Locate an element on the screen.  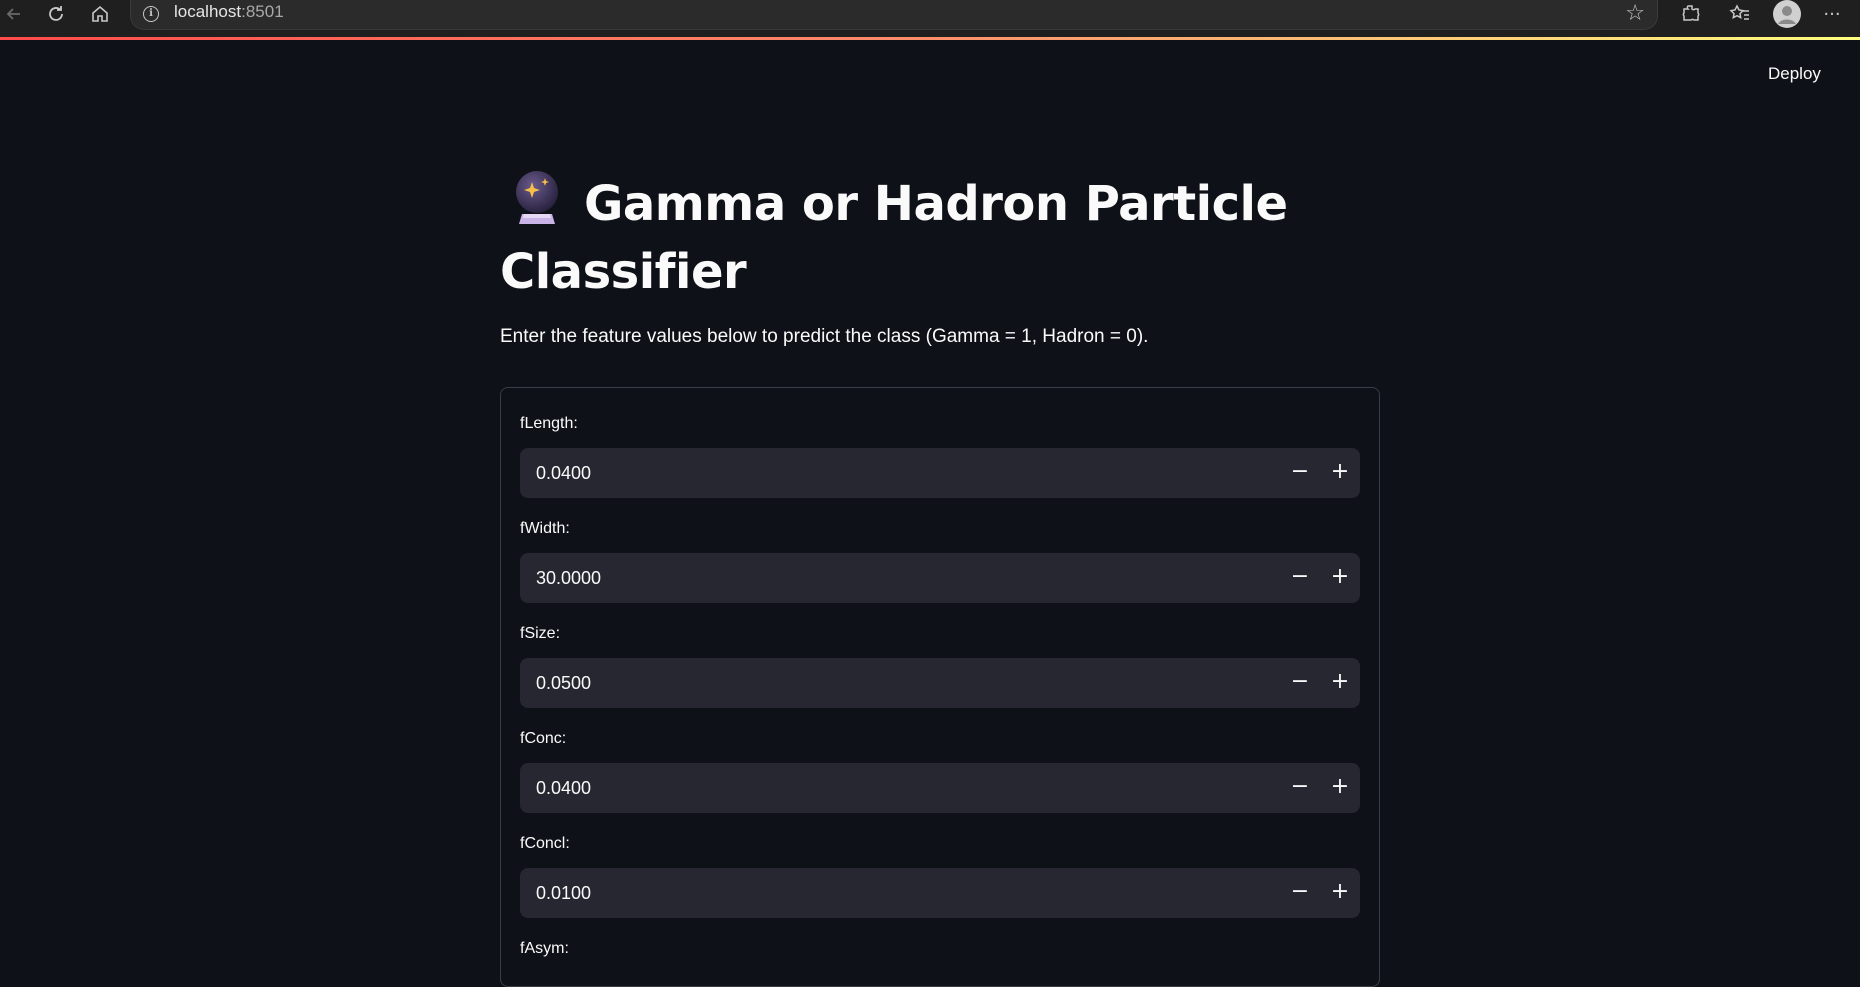
extensions-icon is located at coordinates (1690, 14).